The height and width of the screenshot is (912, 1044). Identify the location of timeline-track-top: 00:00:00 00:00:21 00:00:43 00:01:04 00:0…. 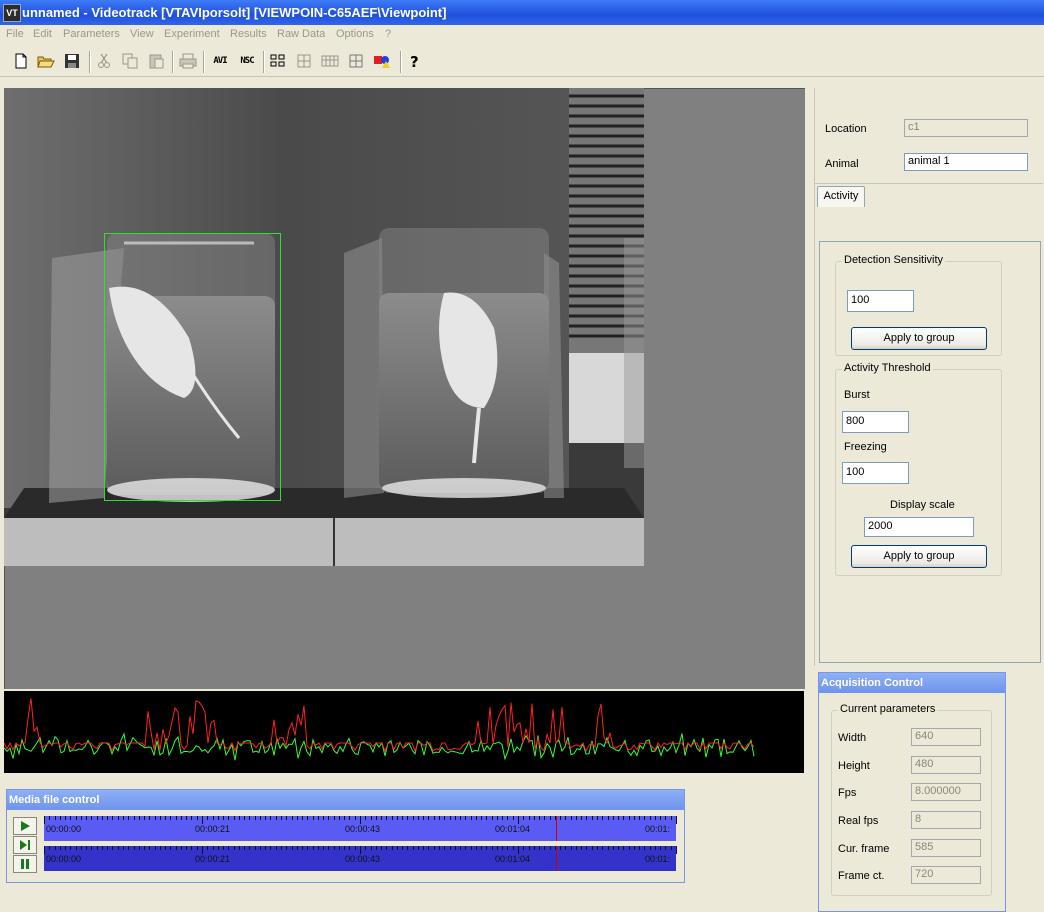
(360, 828).